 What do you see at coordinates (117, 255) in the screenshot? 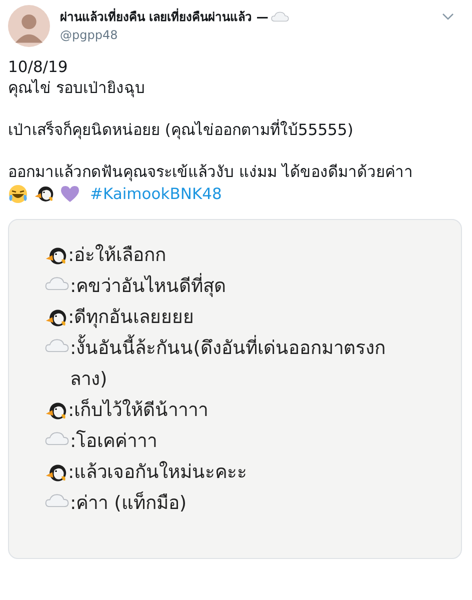
I see `note-line: :อ่ะให้เลือกก` at bounding box center [117, 255].